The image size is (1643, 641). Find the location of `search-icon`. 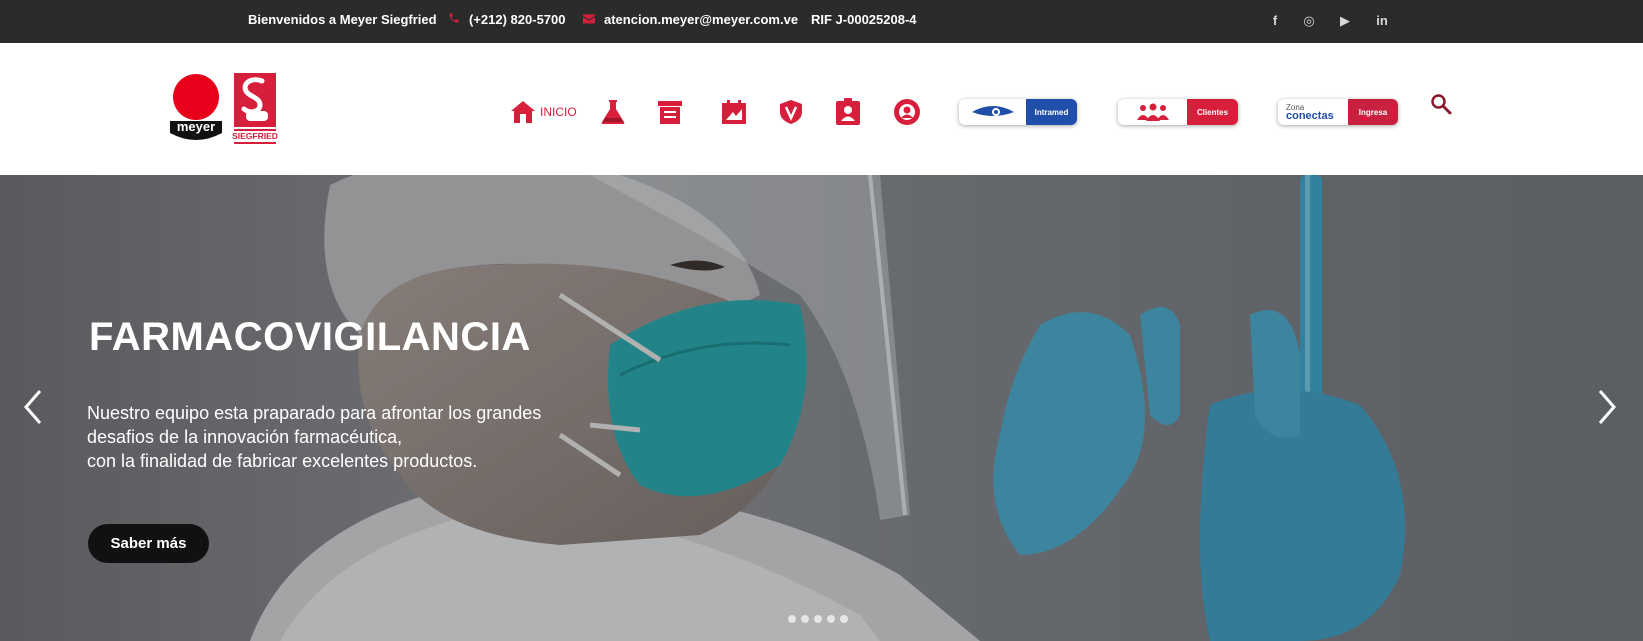

search-icon is located at coordinates (1441, 104).